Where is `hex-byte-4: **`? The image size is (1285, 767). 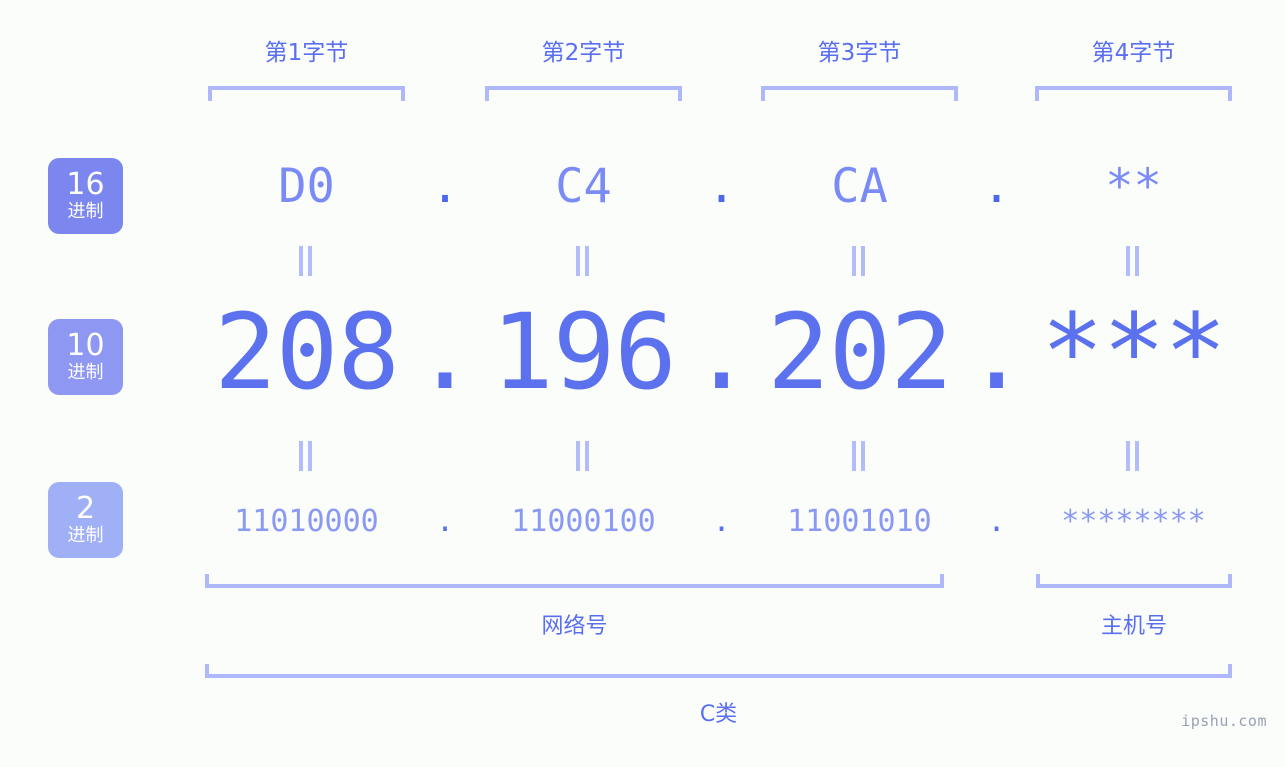
hex-byte-4: ** is located at coordinates (1133, 186).